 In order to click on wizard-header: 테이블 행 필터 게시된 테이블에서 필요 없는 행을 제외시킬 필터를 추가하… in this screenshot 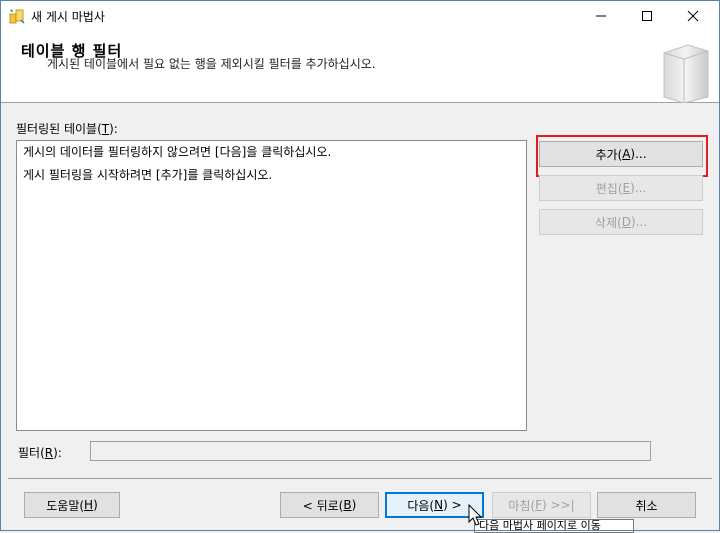, I will do `click(360, 67)`.